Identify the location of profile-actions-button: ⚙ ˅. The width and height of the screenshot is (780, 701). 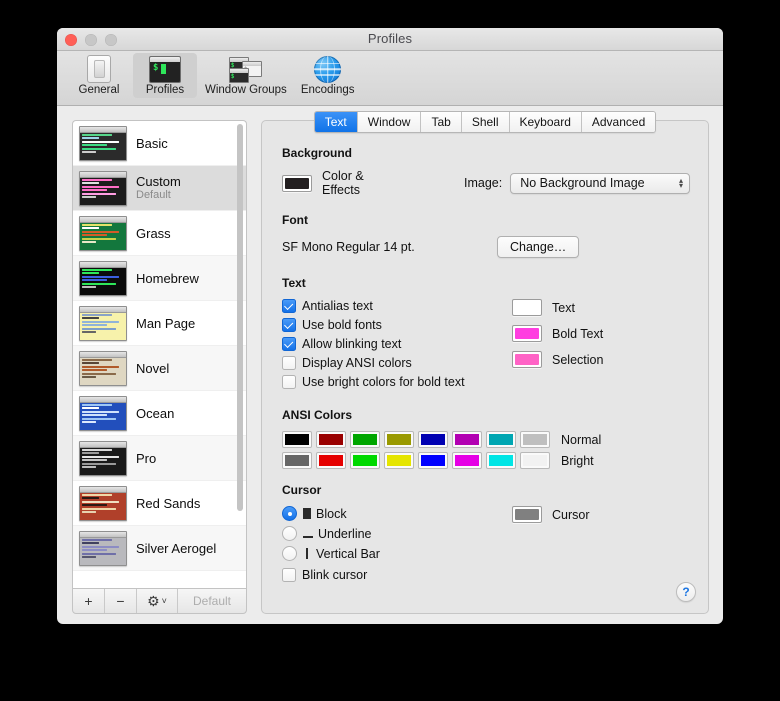
(157, 601).